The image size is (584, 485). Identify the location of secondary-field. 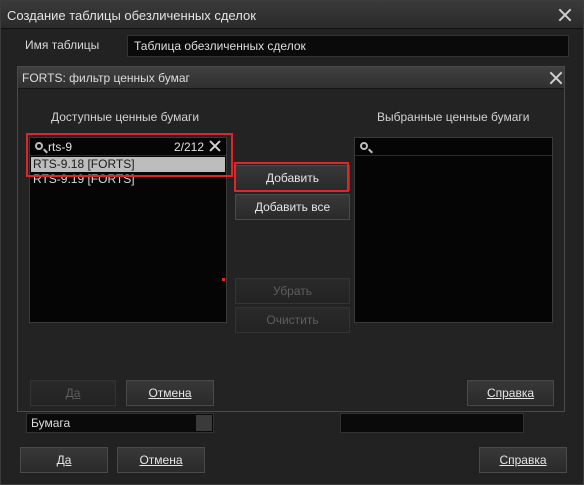
(432, 423).